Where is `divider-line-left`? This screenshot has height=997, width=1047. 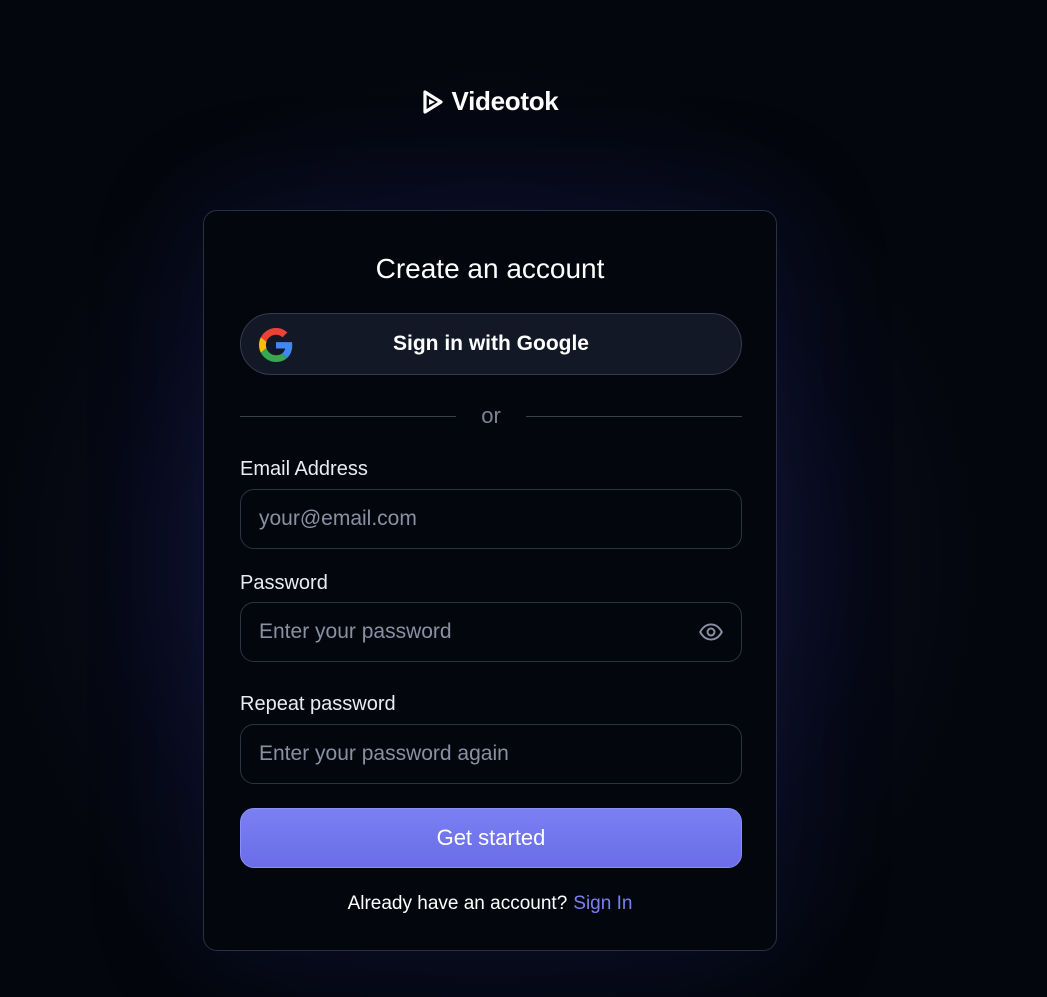 divider-line-left is located at coordinates (348, 416).